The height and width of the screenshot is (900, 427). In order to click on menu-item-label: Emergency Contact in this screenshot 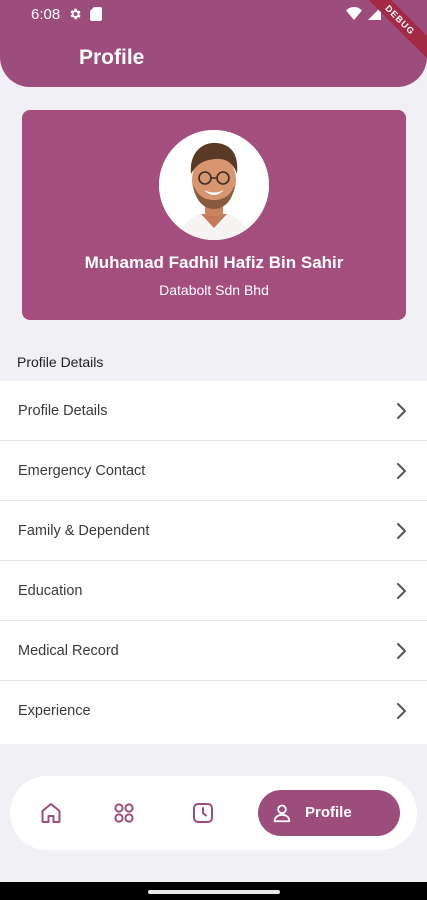, I will do `click(82, 471)`.